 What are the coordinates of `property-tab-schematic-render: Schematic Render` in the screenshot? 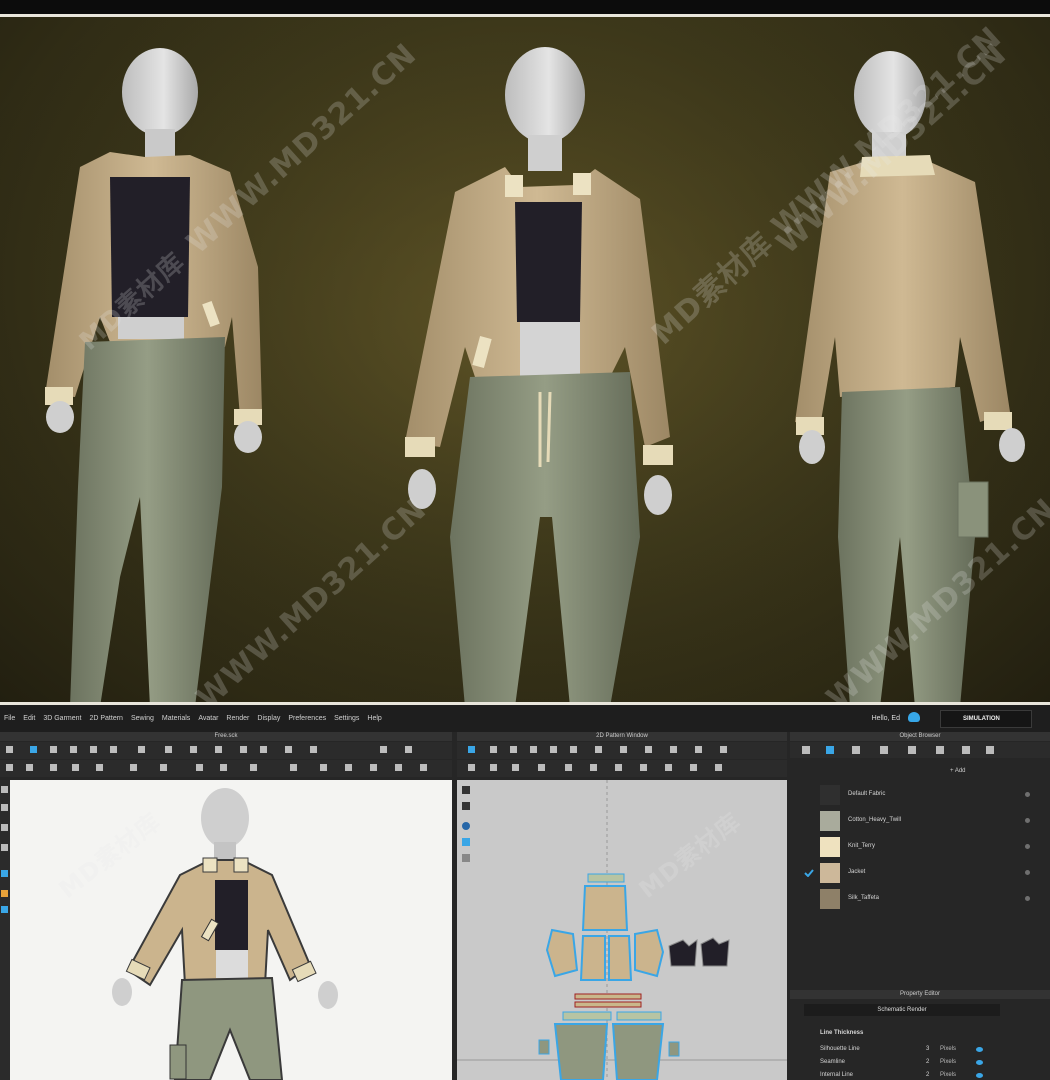 It's located at (902, 1010).